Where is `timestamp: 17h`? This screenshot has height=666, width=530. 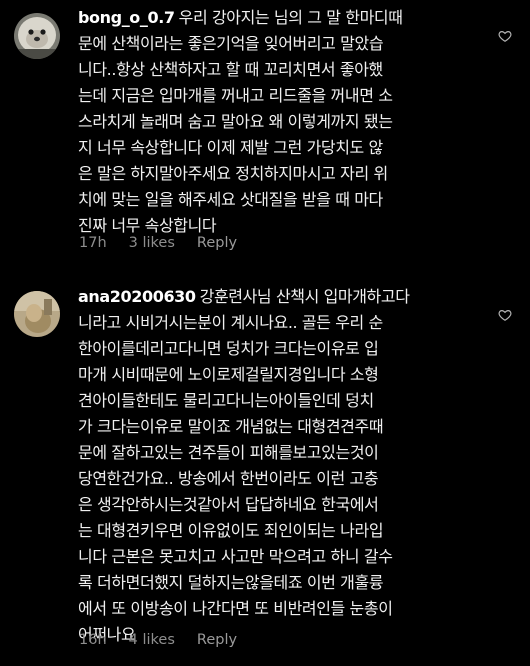
timestamp: 17h is located at coordinates (93, 243).